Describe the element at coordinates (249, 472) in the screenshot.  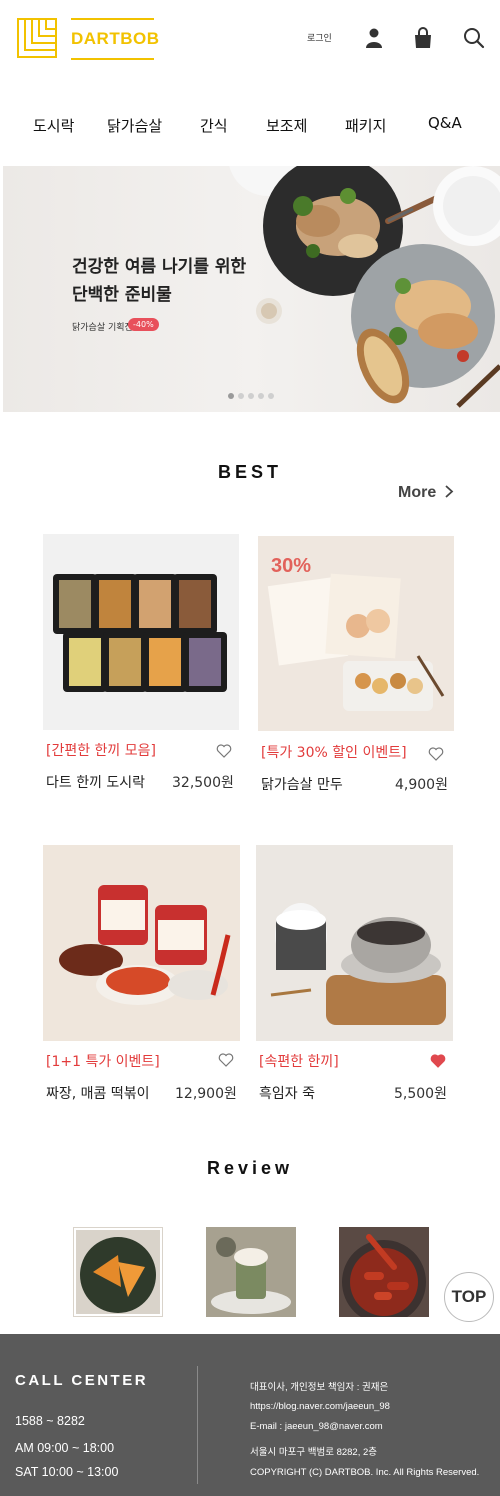
I see `best-section-title: BEST` at that location.